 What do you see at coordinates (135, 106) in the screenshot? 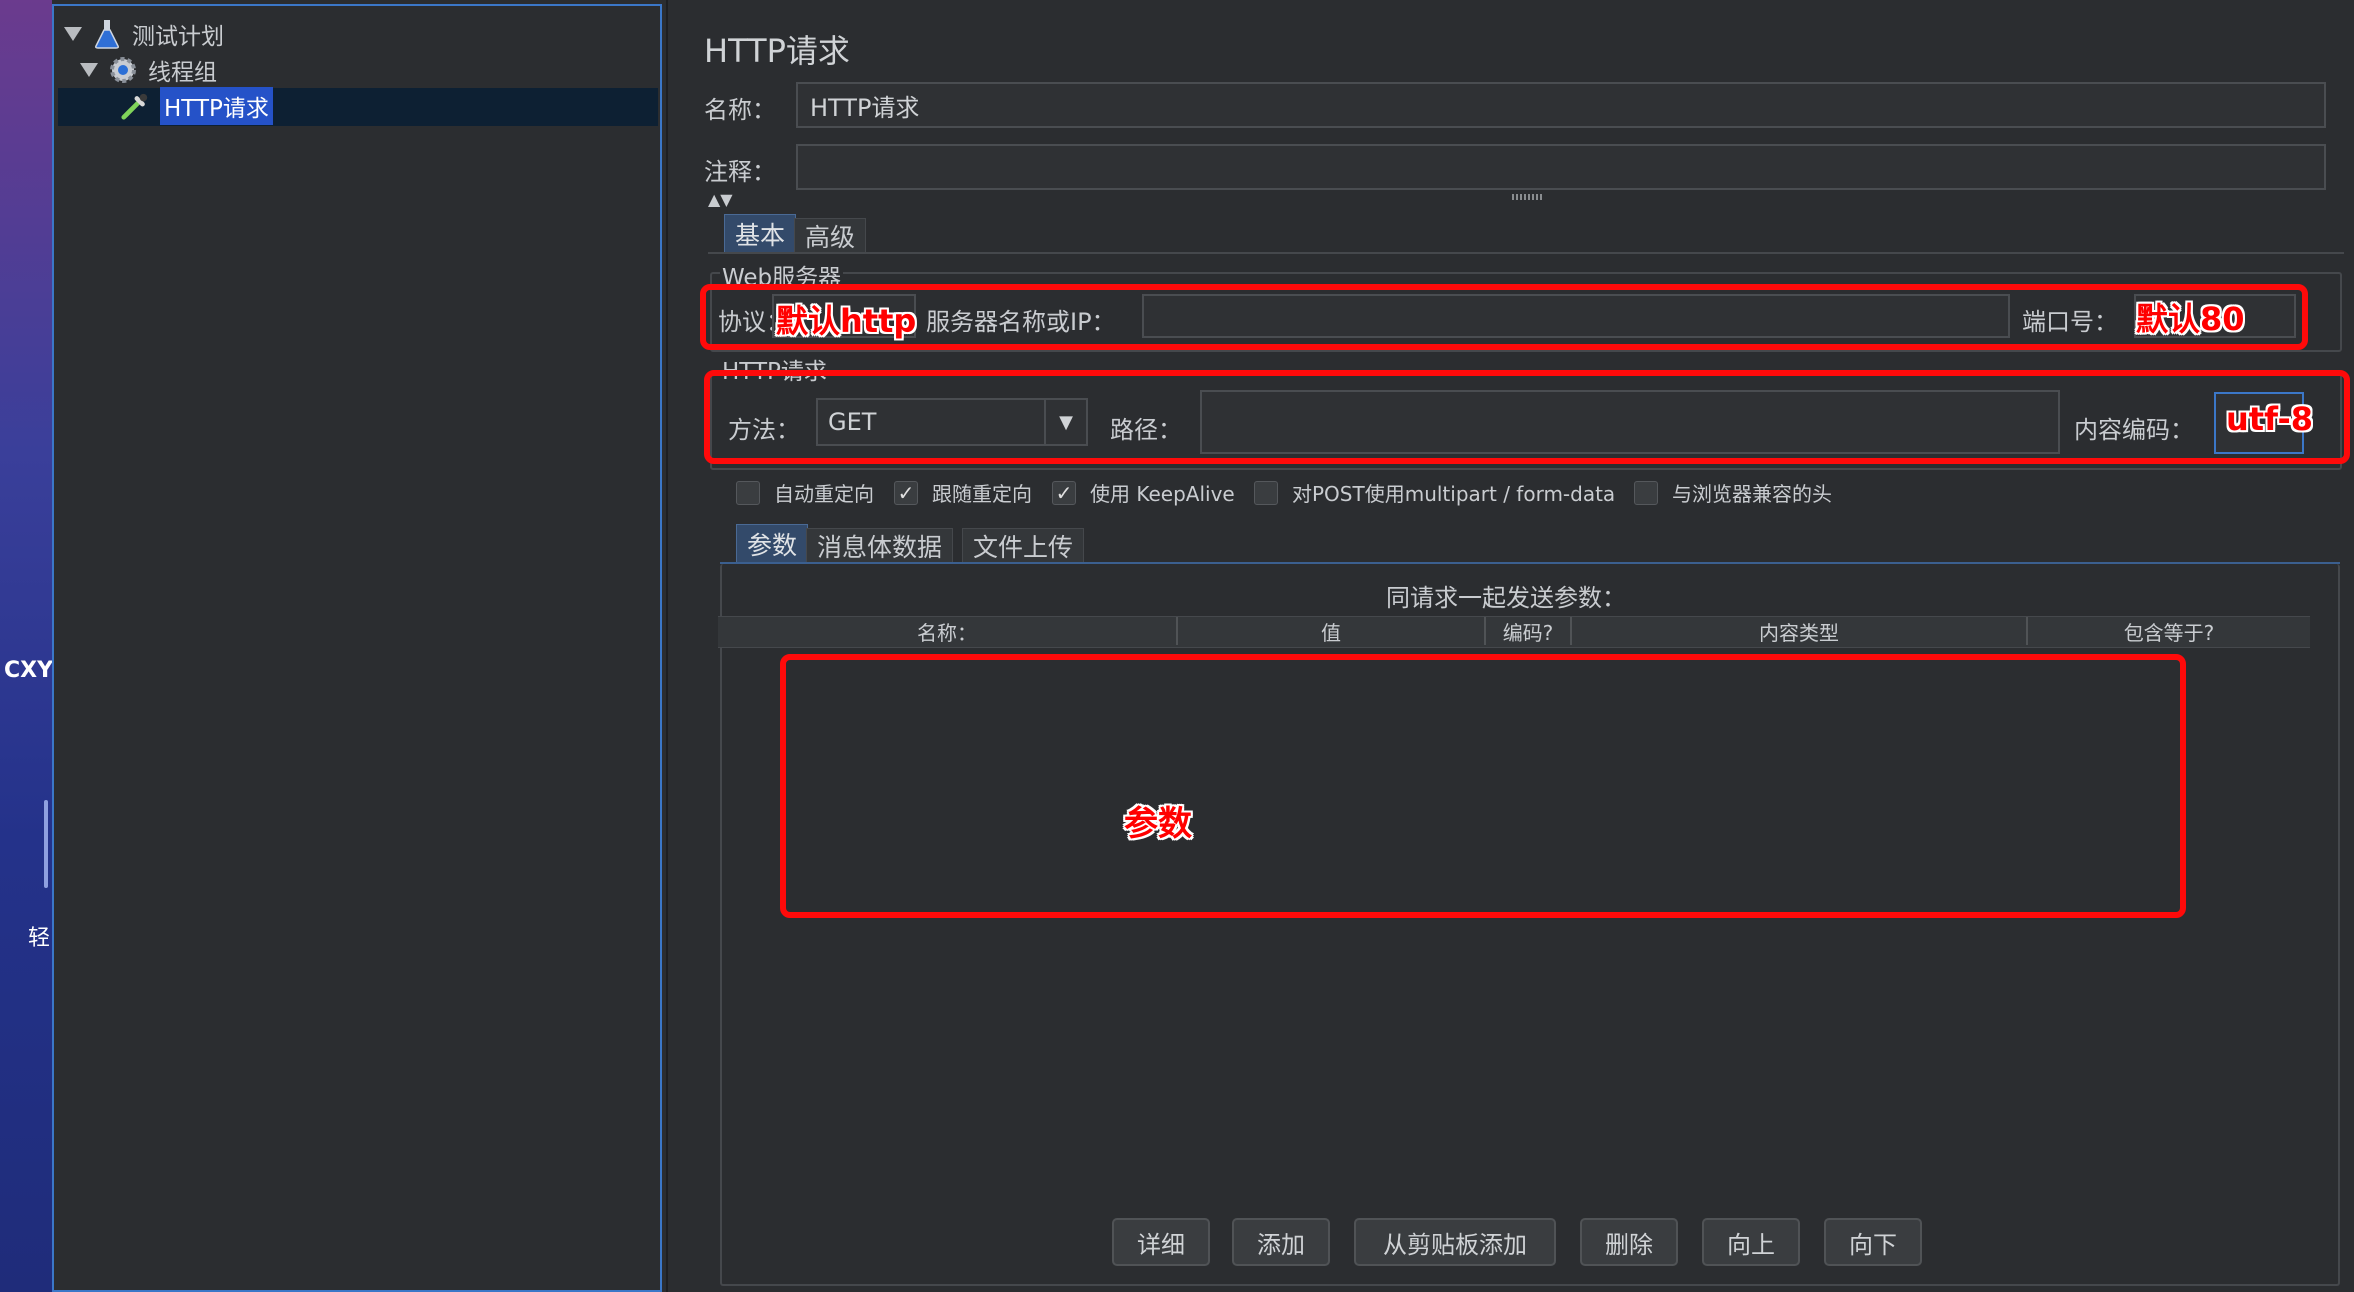
I see `pipette-icon` at bounding box center [135, 106].